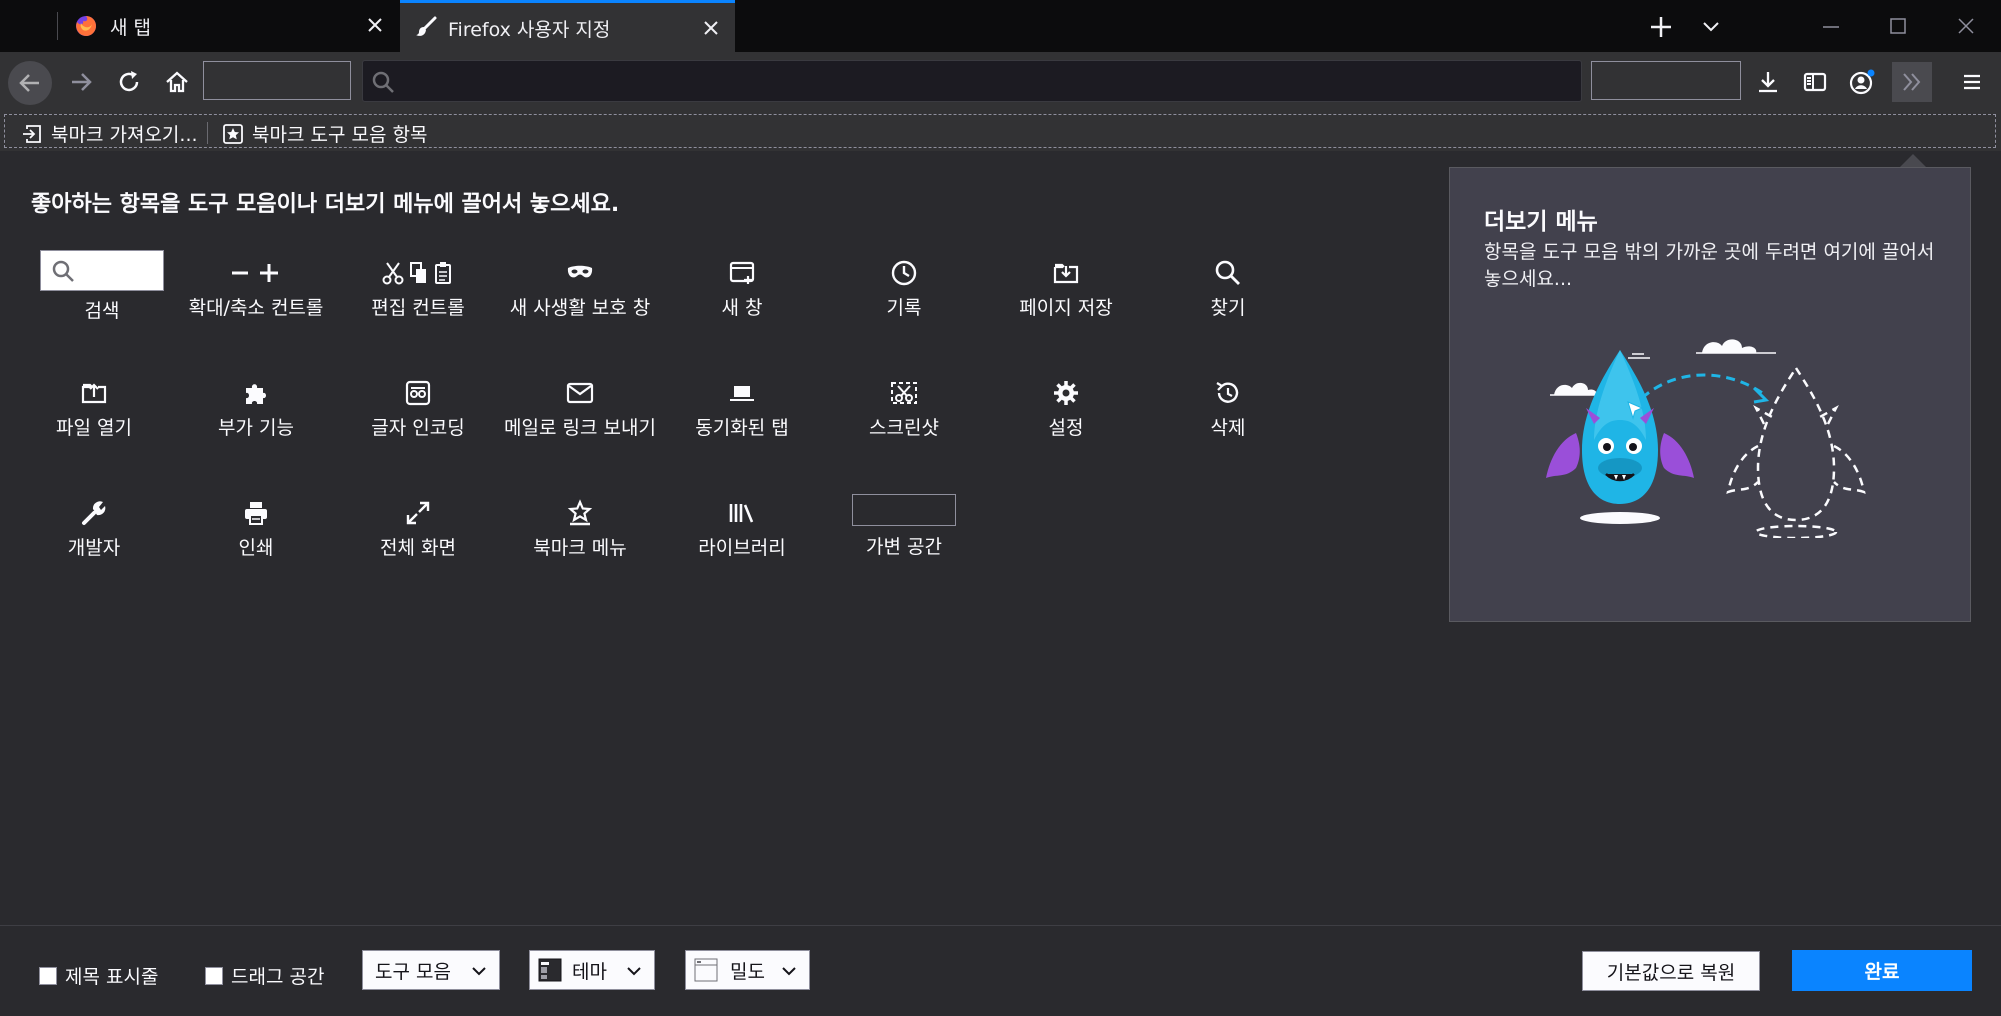  I want to click on reload-button, so click(129, 82).